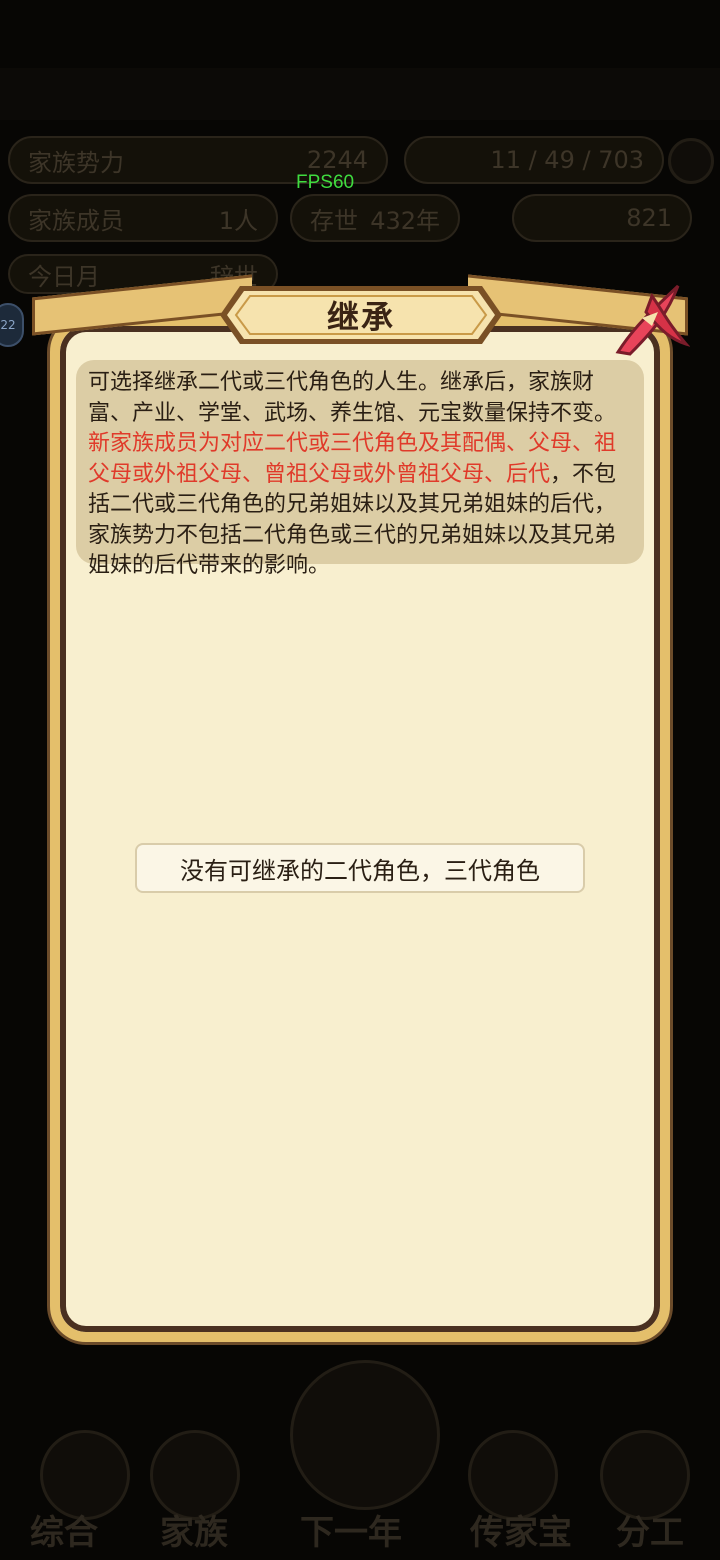 The width and height of the screenshot is (720, 1560). What do you see at coordinates (64, 1533) in the screenshot?
I see `nav-overview: 综合` at bounding box center [64, 1533].